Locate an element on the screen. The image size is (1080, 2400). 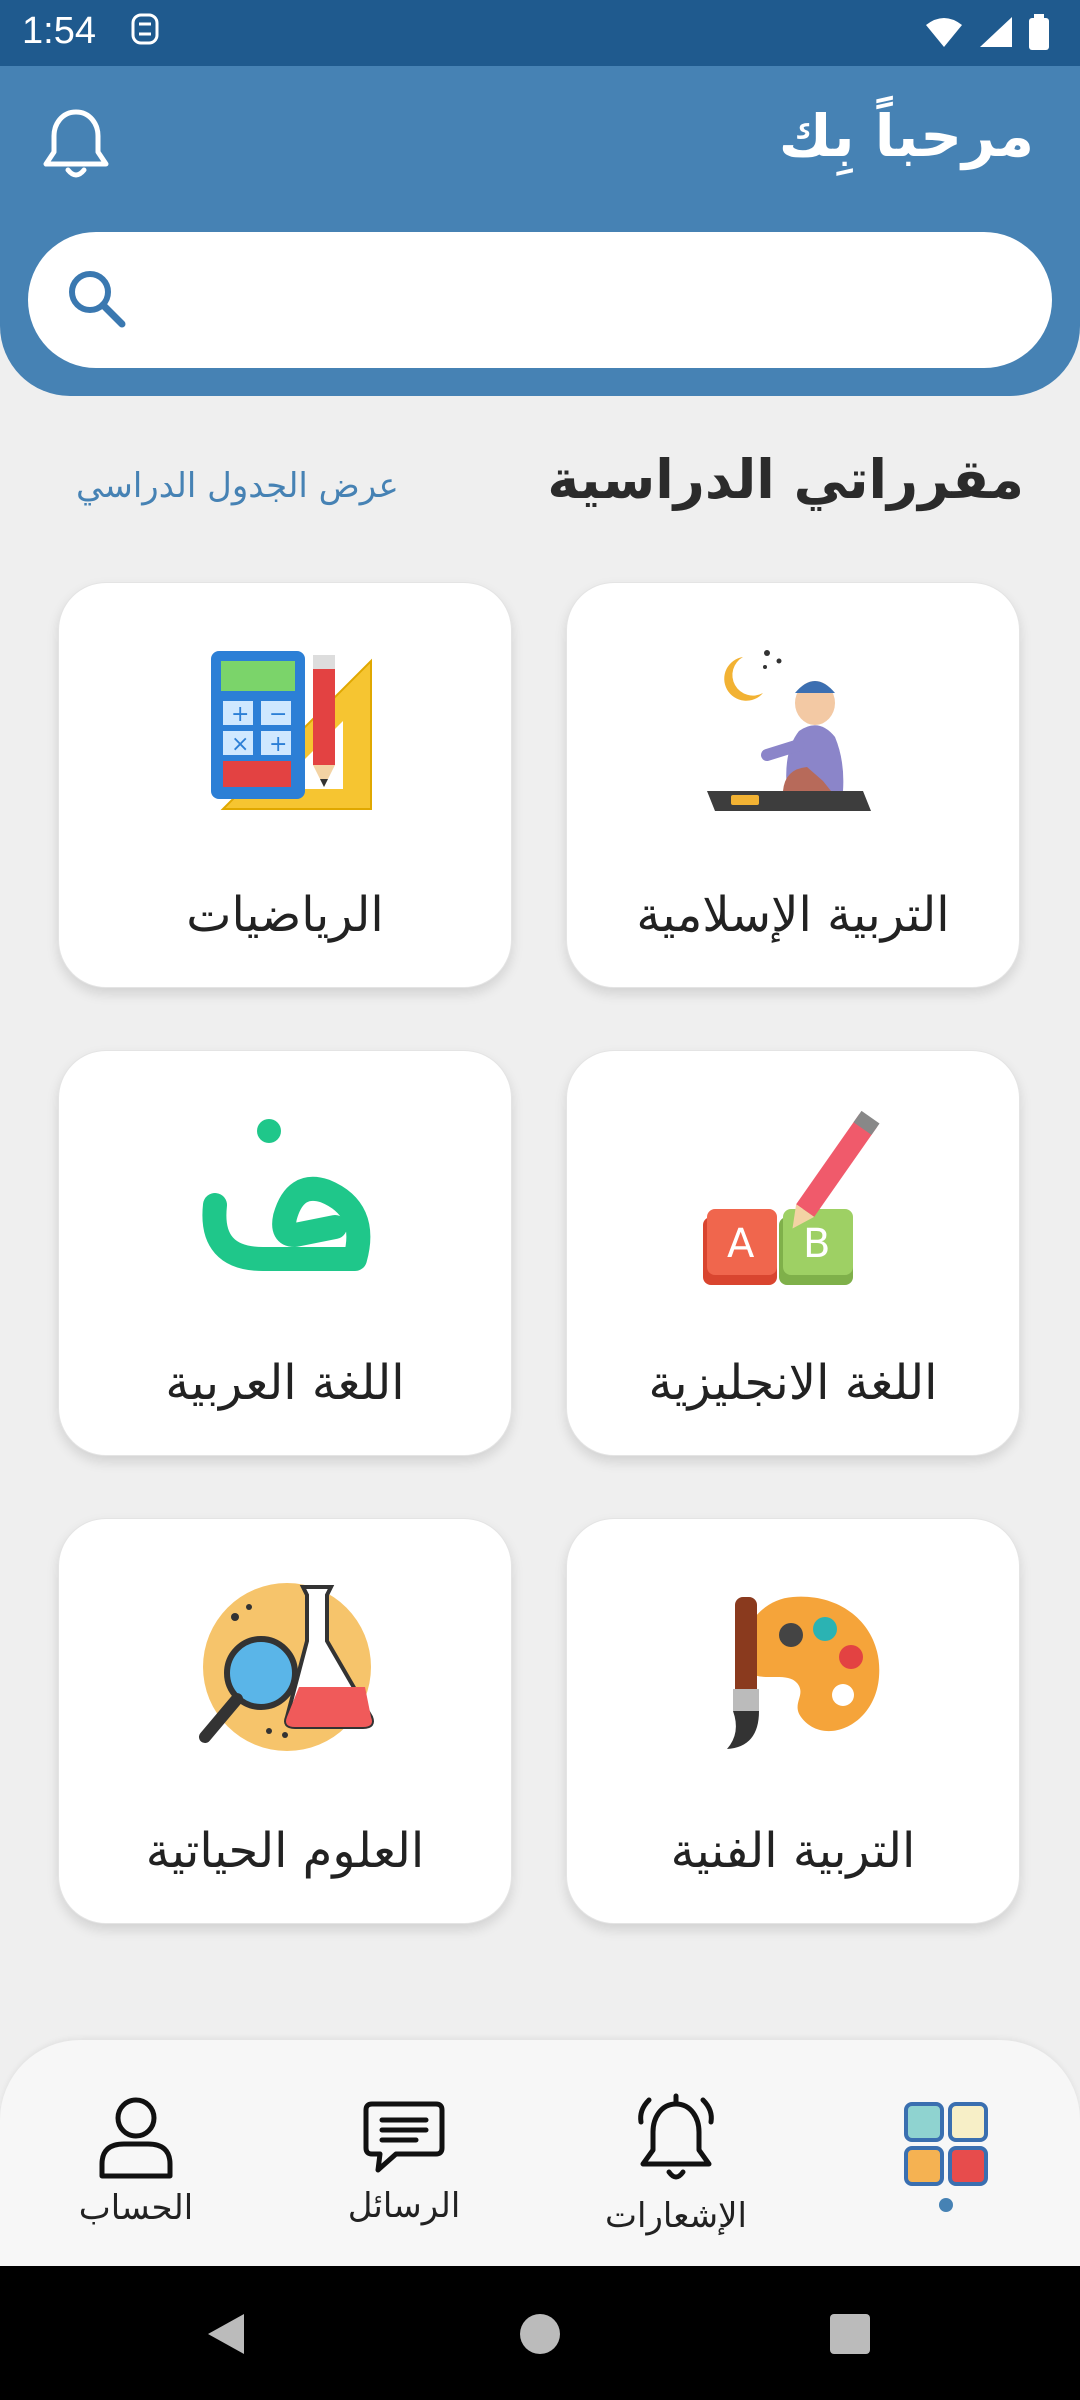
home-icon is located at coordinates (540, 2334).